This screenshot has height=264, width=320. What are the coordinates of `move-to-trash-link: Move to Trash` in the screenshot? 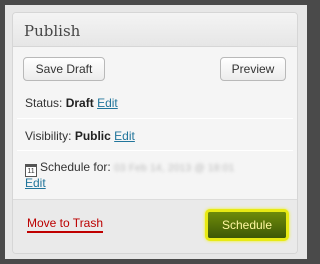 It's located at (65, 224).